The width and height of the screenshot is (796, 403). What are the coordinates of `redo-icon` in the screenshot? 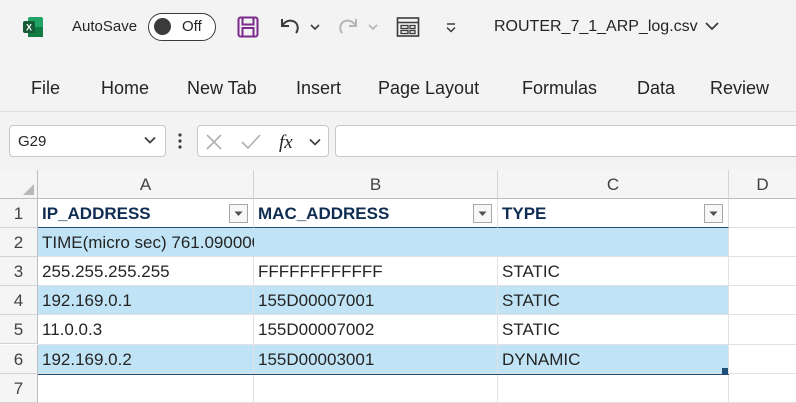 It's located at (348, 26).